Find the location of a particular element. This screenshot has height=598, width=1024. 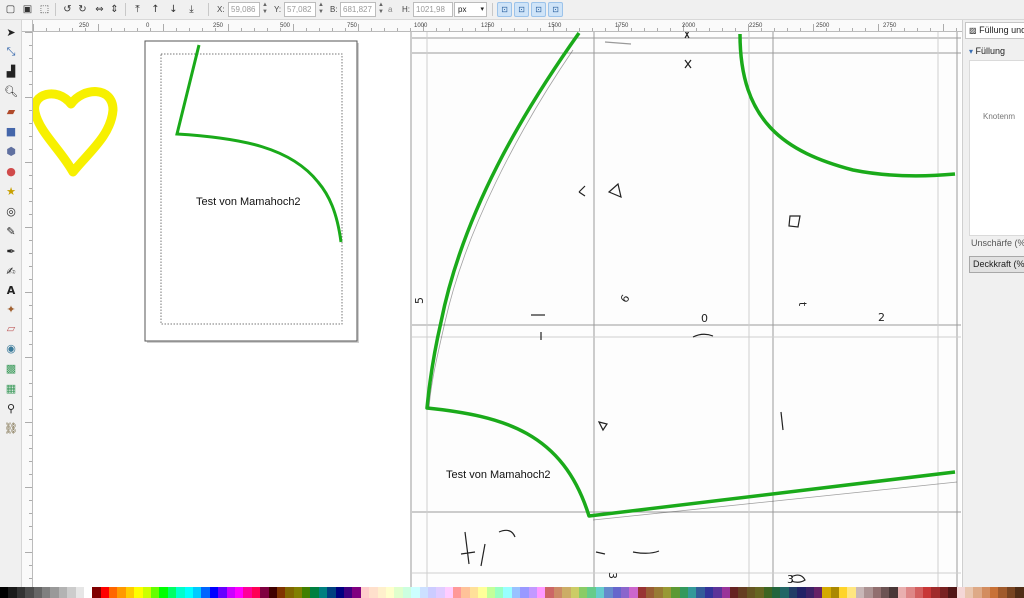

connector-tool-icon: ⛓ is located at coordinates (11, 428).